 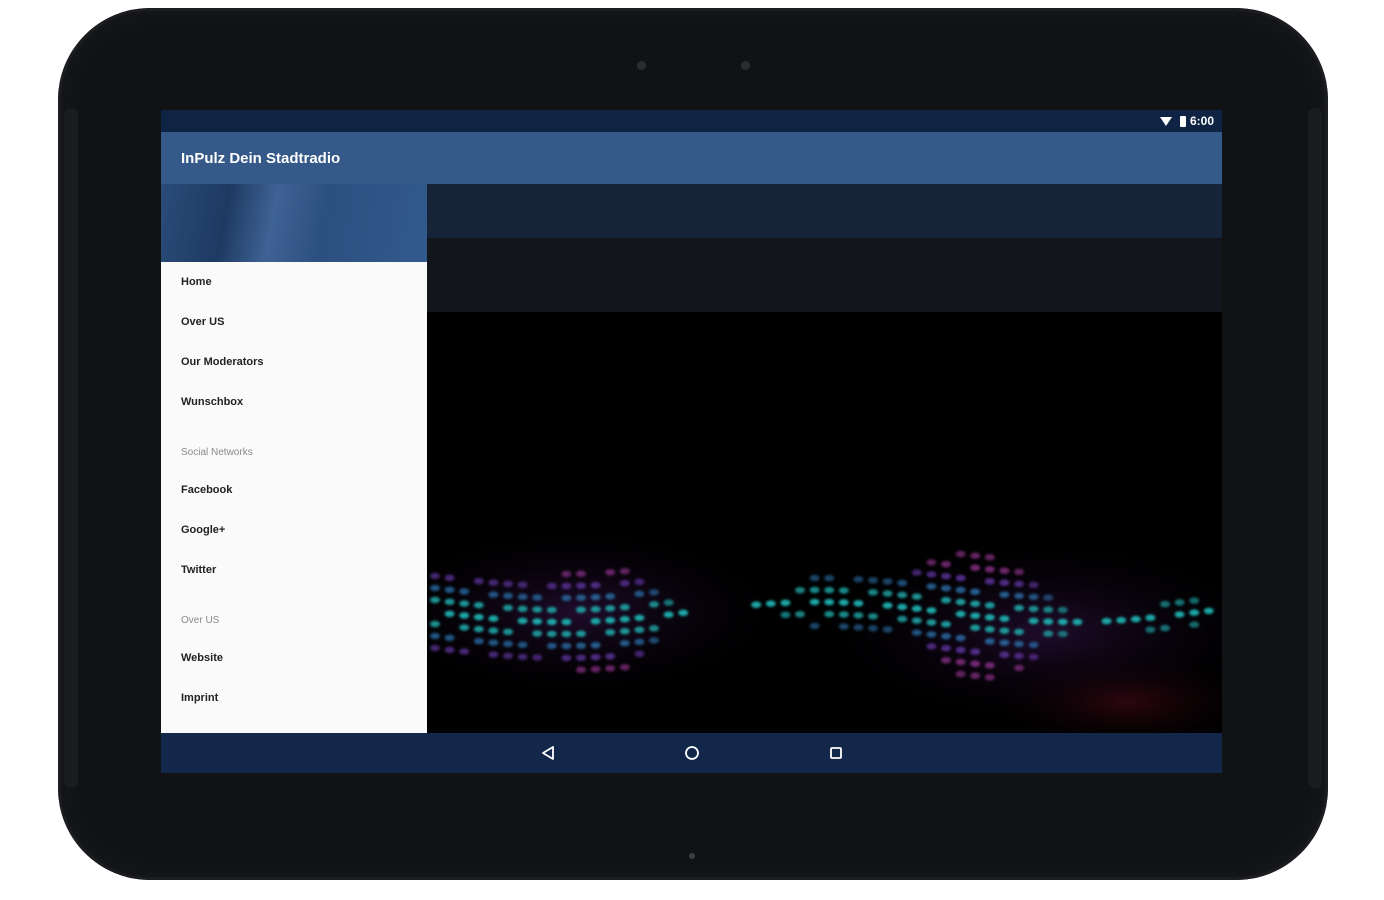 I want to click on drawer-item-over-us: Over US, so click(x=294, y=322).